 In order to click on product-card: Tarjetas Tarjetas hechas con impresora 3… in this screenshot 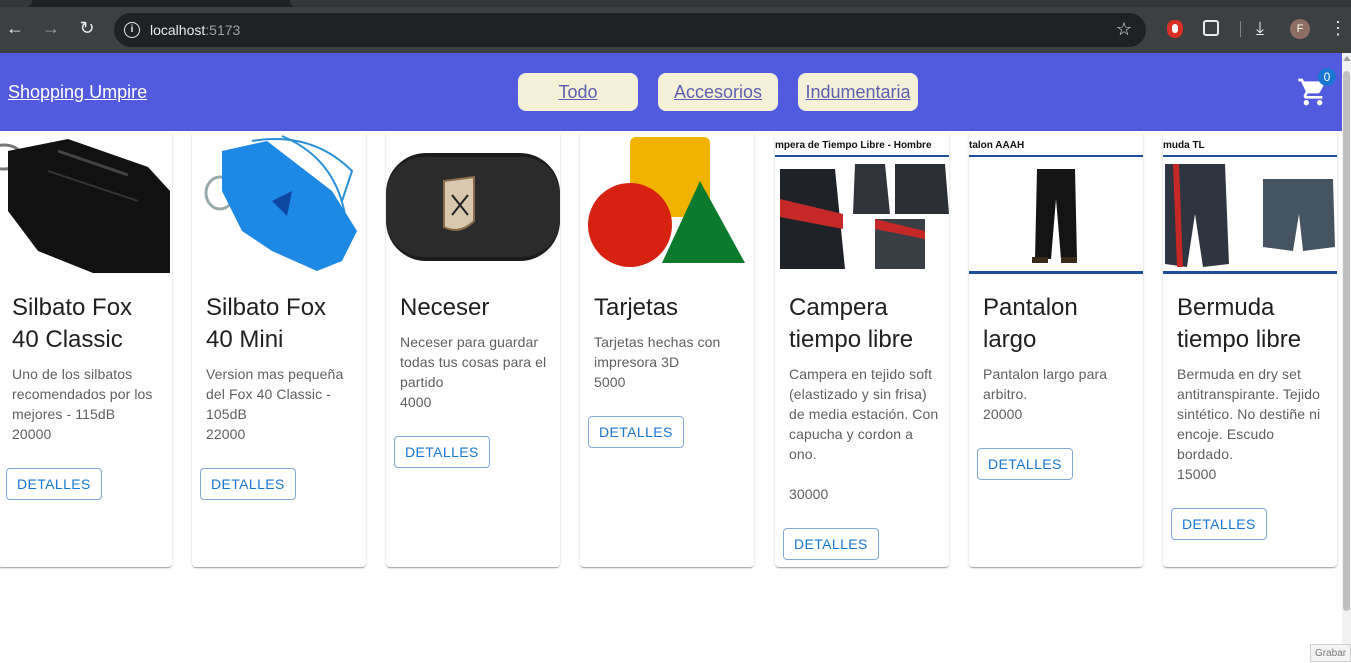, I will do `click(667, 349)`.